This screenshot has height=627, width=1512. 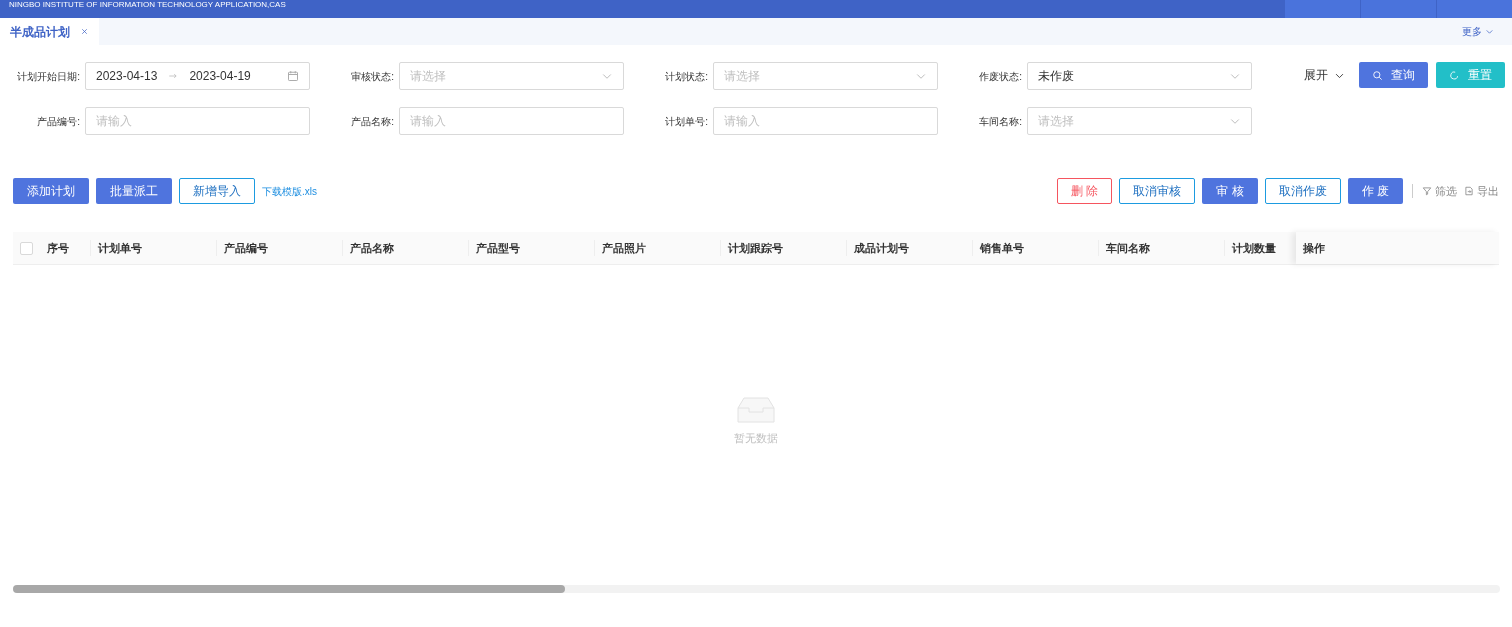 What do you see at coordinates (1139, 76) in the screenshot?
I see `select-field: 未作废` at bounding box center [1139, 76].